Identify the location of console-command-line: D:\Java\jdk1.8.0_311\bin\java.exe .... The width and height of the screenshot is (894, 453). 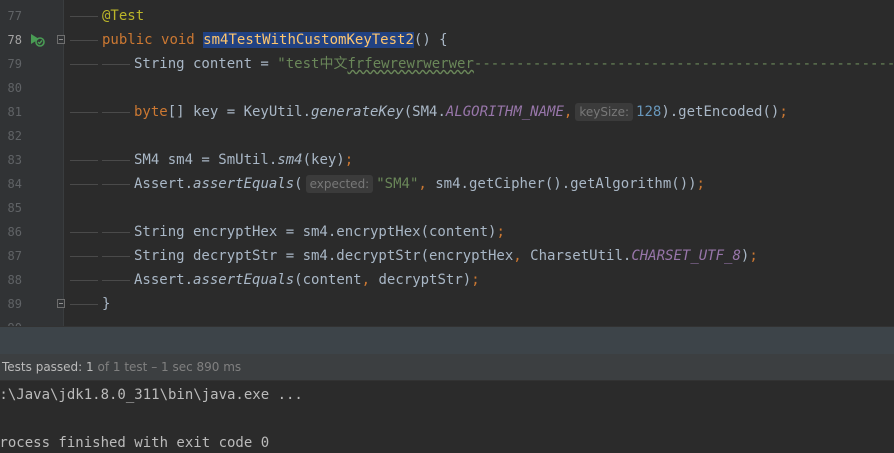
(151, 395).